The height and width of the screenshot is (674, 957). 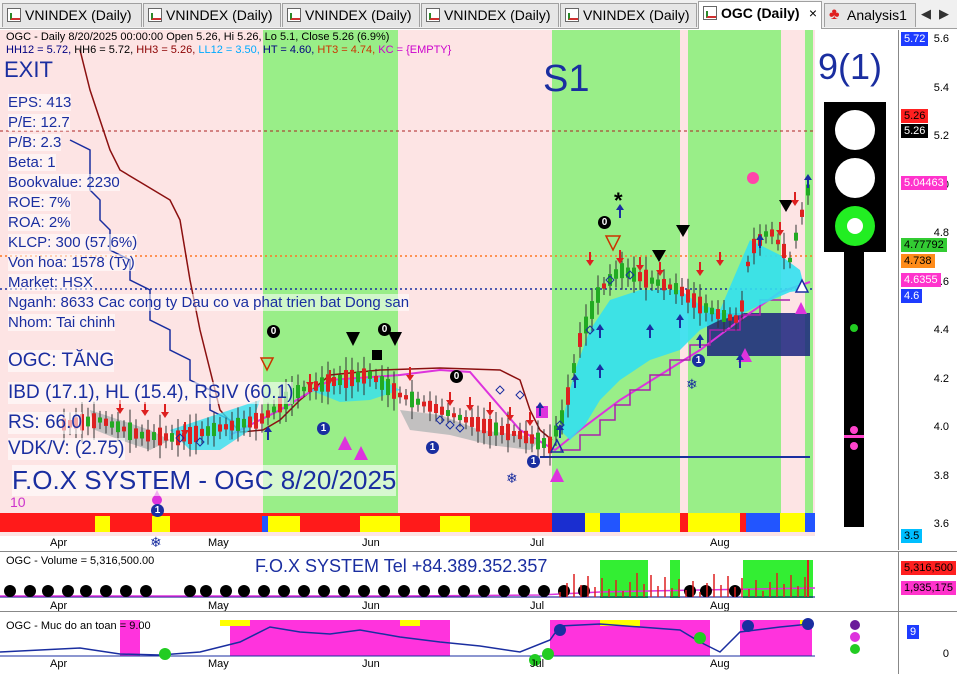 I want to click on month-label-aug: Aug, so click(x=720, y=664).